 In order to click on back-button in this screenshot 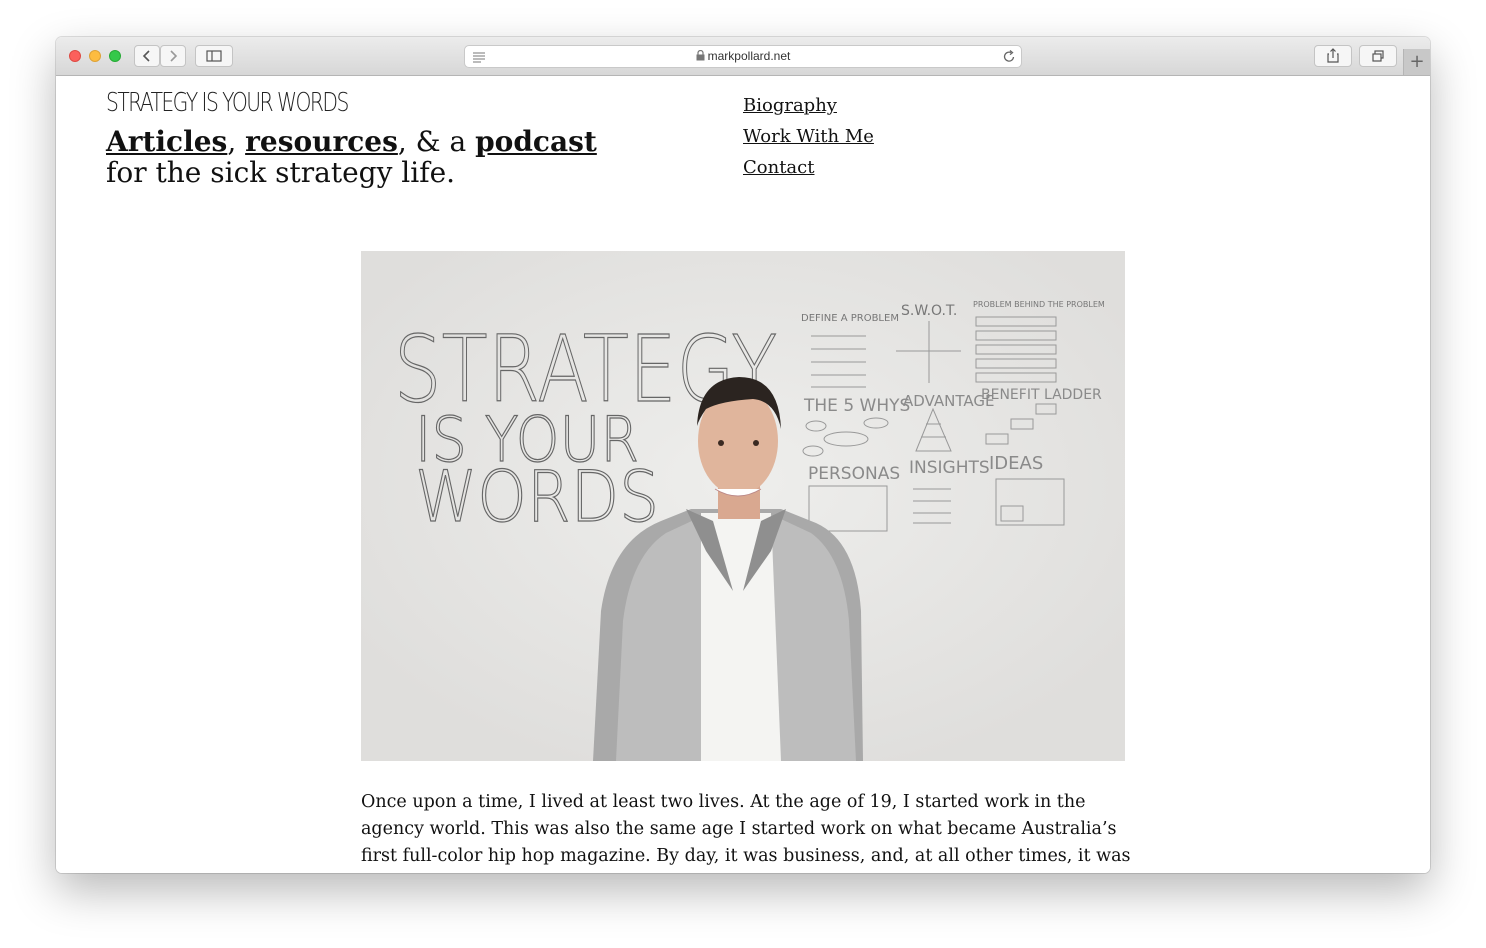, I will do `click(147, 56)`.